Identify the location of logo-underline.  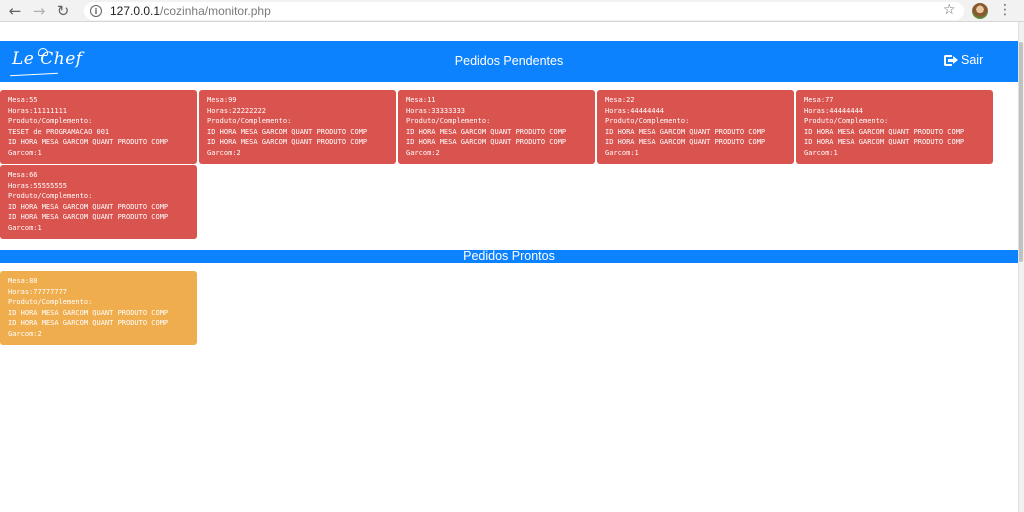
(34, 74).